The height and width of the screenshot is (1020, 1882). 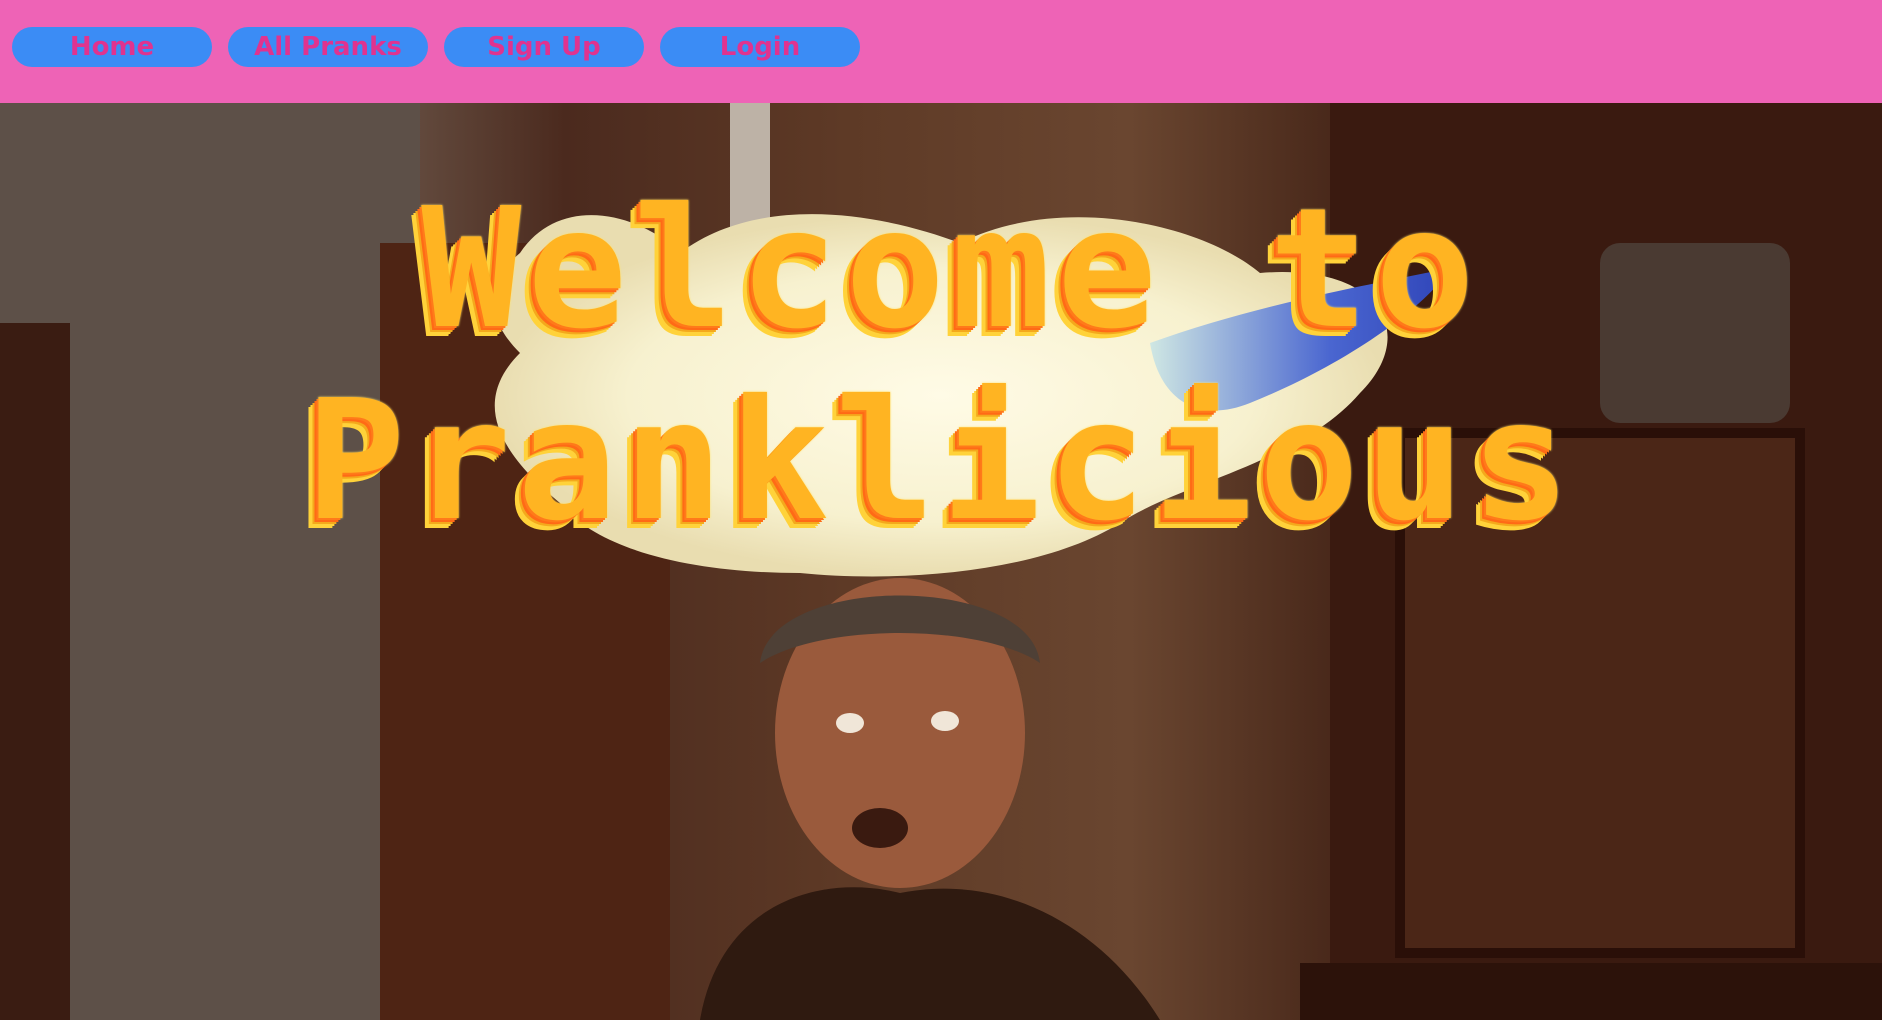 I want to click on nav-all-pranks-button: All Pranks, so click(x=328, y=47).